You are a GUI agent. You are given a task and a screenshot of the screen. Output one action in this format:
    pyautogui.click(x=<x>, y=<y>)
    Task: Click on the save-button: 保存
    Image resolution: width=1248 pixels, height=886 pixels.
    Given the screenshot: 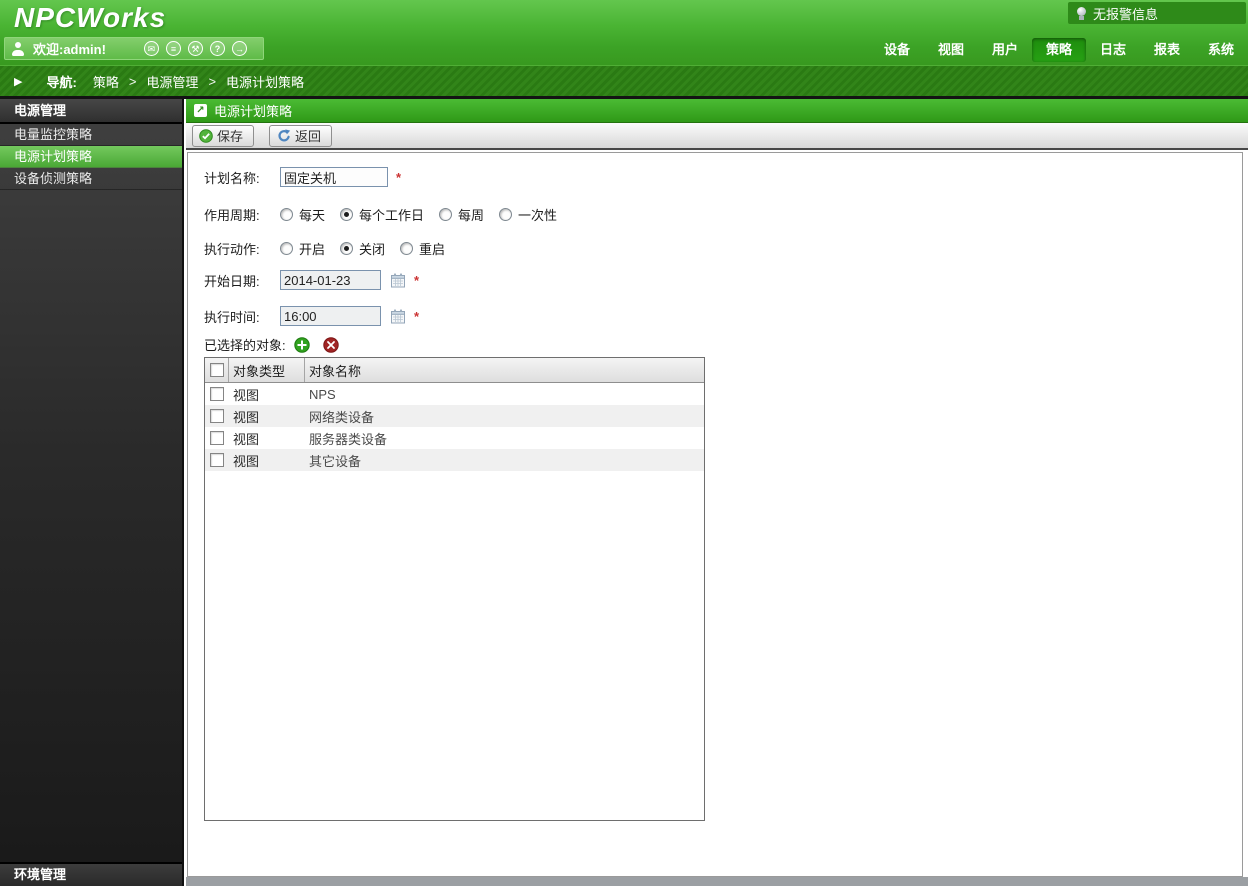 What is the action you would take?
    pyautogui.click(x=223, y=135)
    